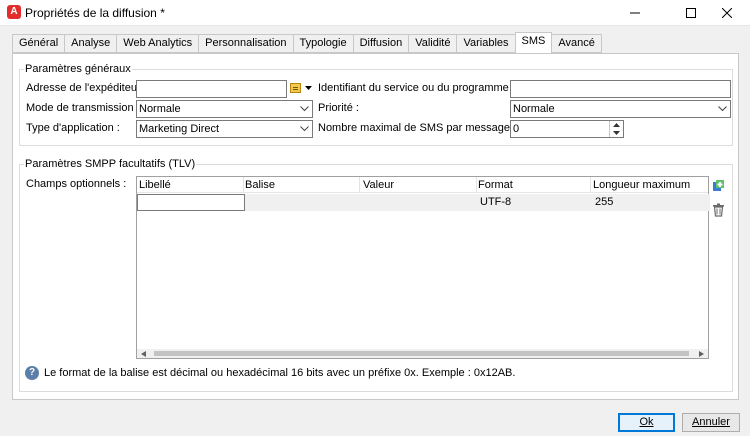 This screenshot has width=750, height=436. I want to click on column-header-tag: Balise, so click(260, 185).